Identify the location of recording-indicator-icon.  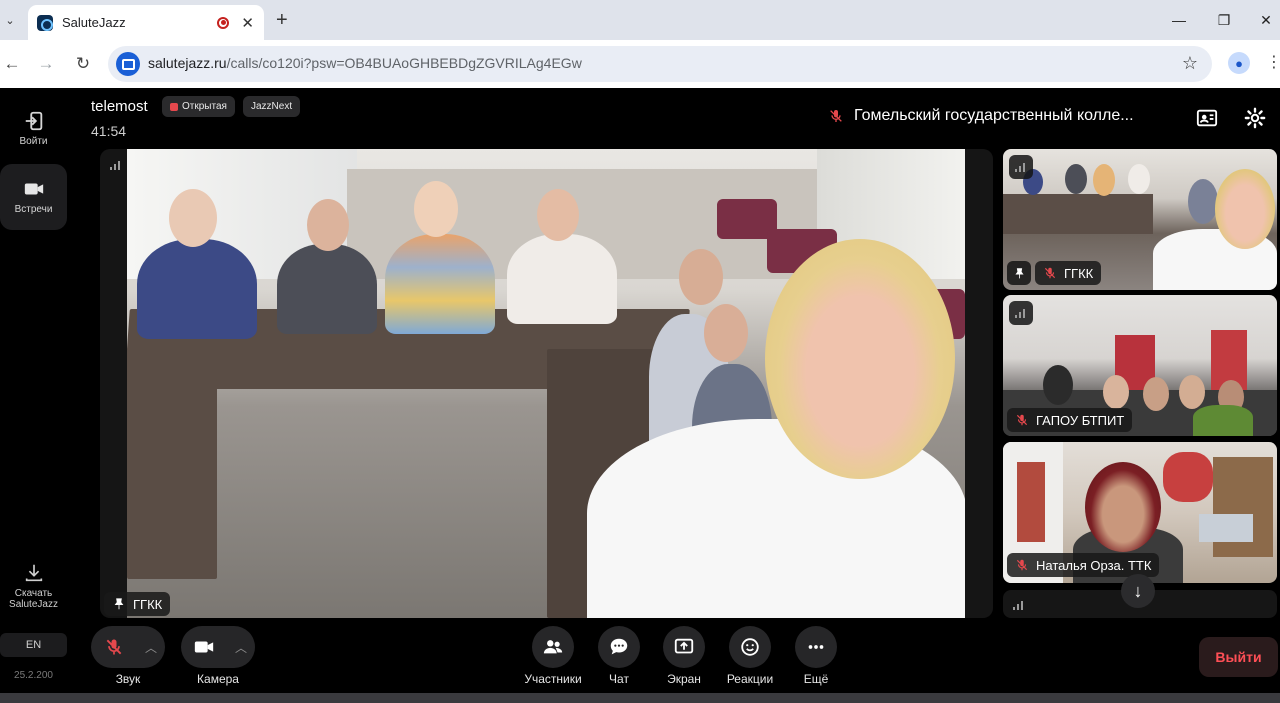
(223, 22).